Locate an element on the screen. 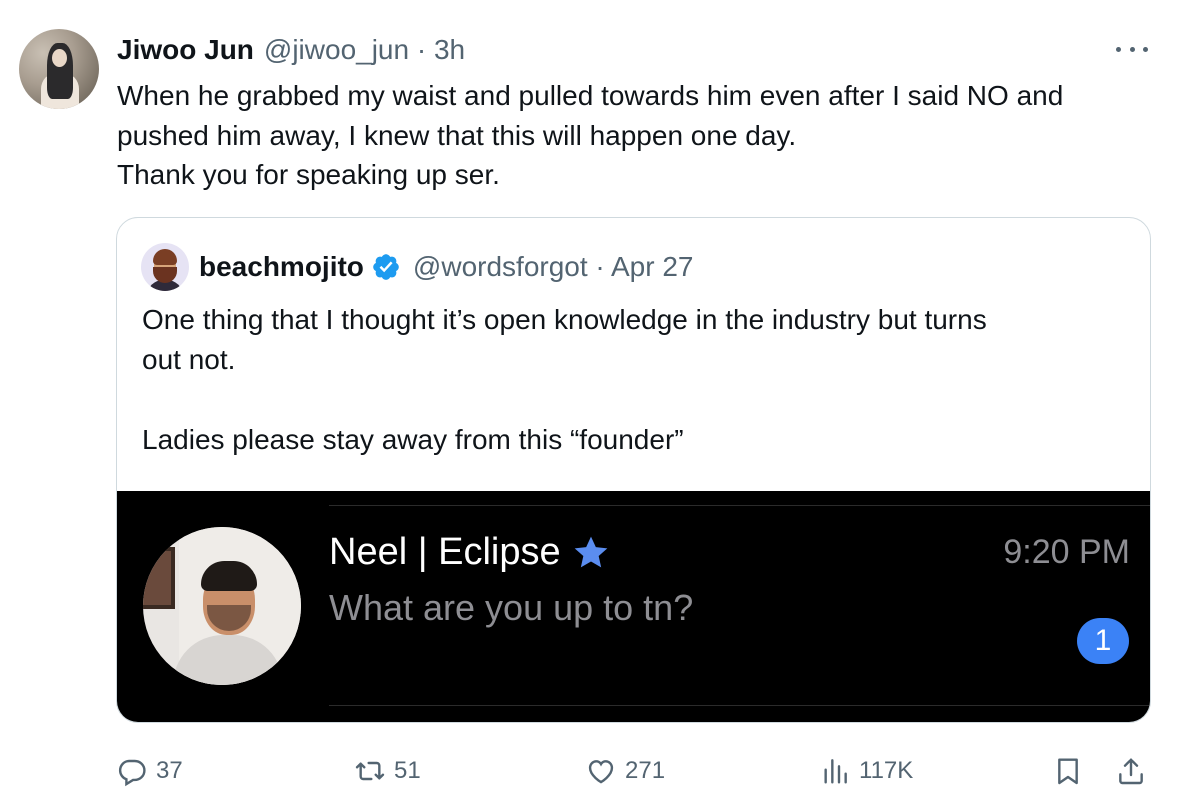  unread-badge: 1 is located at coordinates (1103, 641).